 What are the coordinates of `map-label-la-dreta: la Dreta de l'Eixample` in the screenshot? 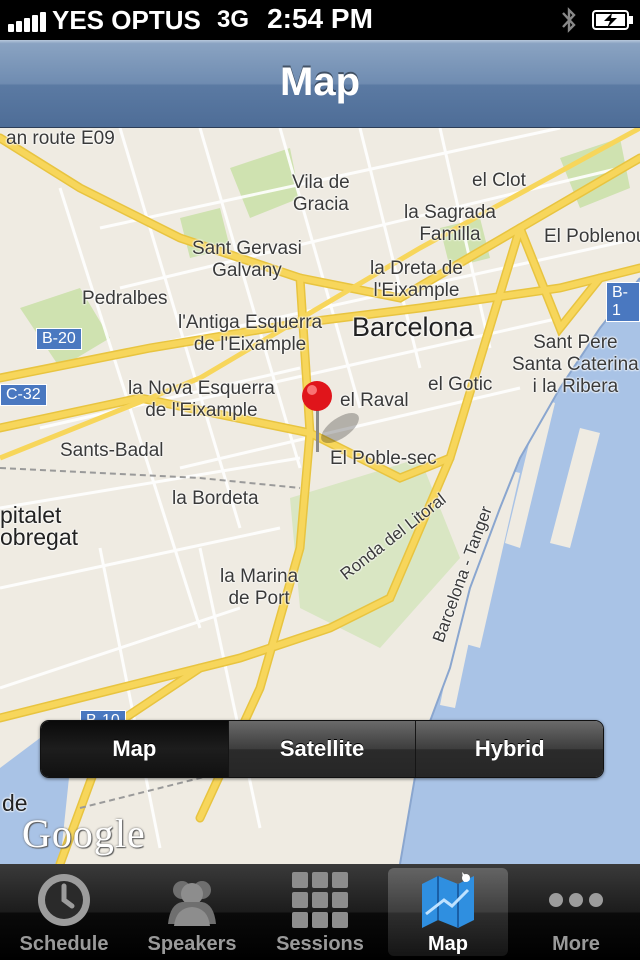 It's located at (416, 279).